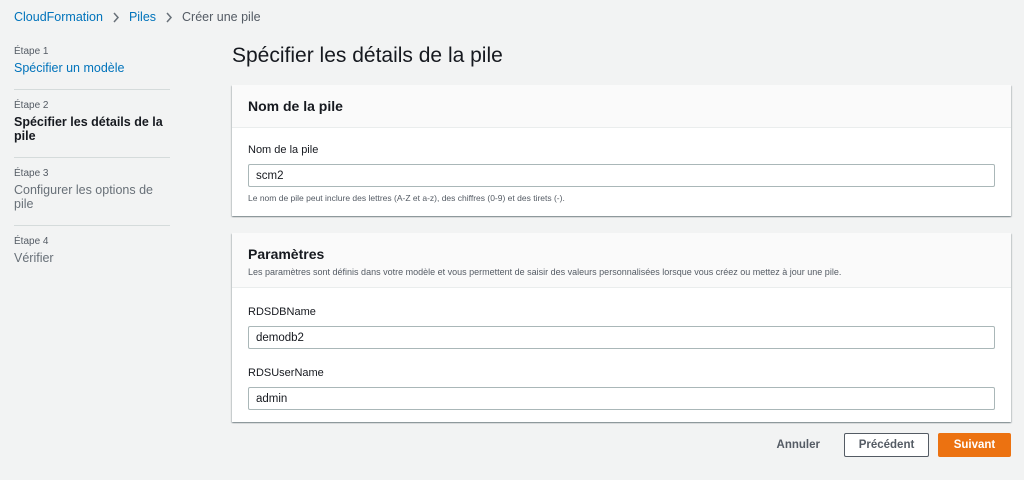 This screenshot has height=480, width=1024. Describe the element at coordinates (621, 337) in the screenshot. I see `rdsdbname-input` at that location.